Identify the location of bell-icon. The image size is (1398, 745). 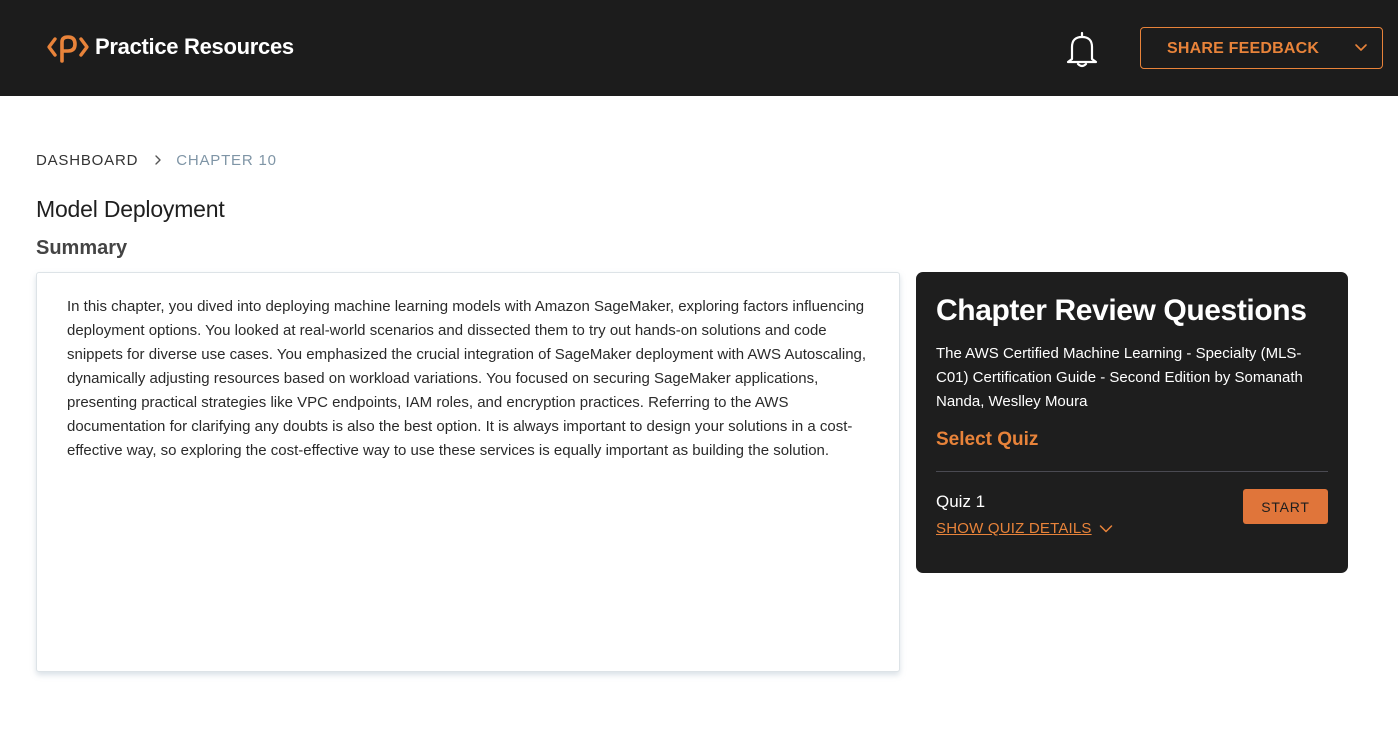
(1082, 49).